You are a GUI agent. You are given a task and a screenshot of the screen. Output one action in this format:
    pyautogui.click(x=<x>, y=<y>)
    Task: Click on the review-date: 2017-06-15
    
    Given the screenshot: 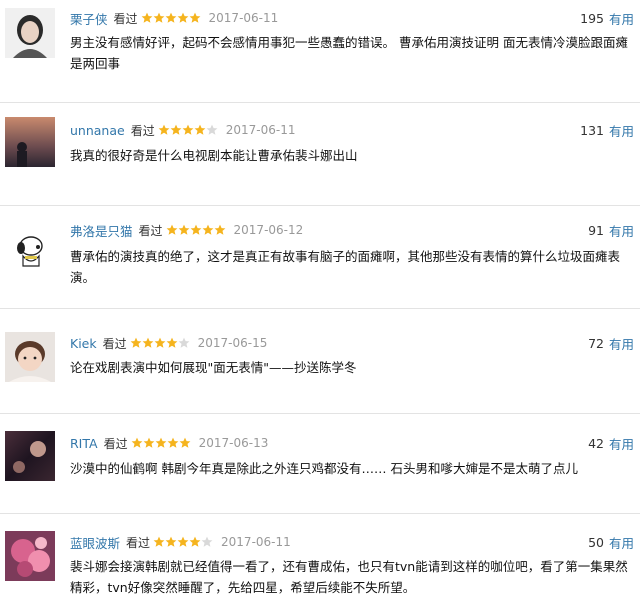 What is the action you would take?
    pyautogui.click(x=232, y=343)
    